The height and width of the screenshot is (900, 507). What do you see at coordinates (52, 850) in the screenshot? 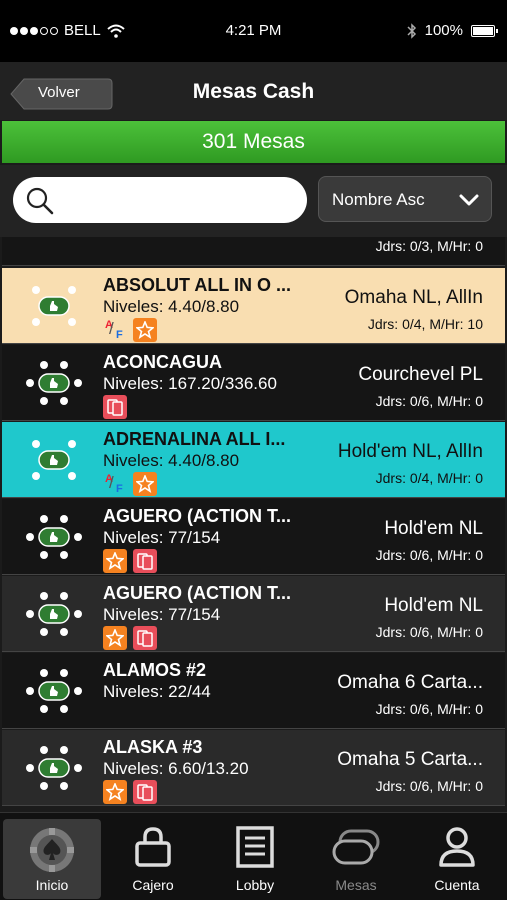
I see `poker-chip-icon` at bounding box center [52, 850].